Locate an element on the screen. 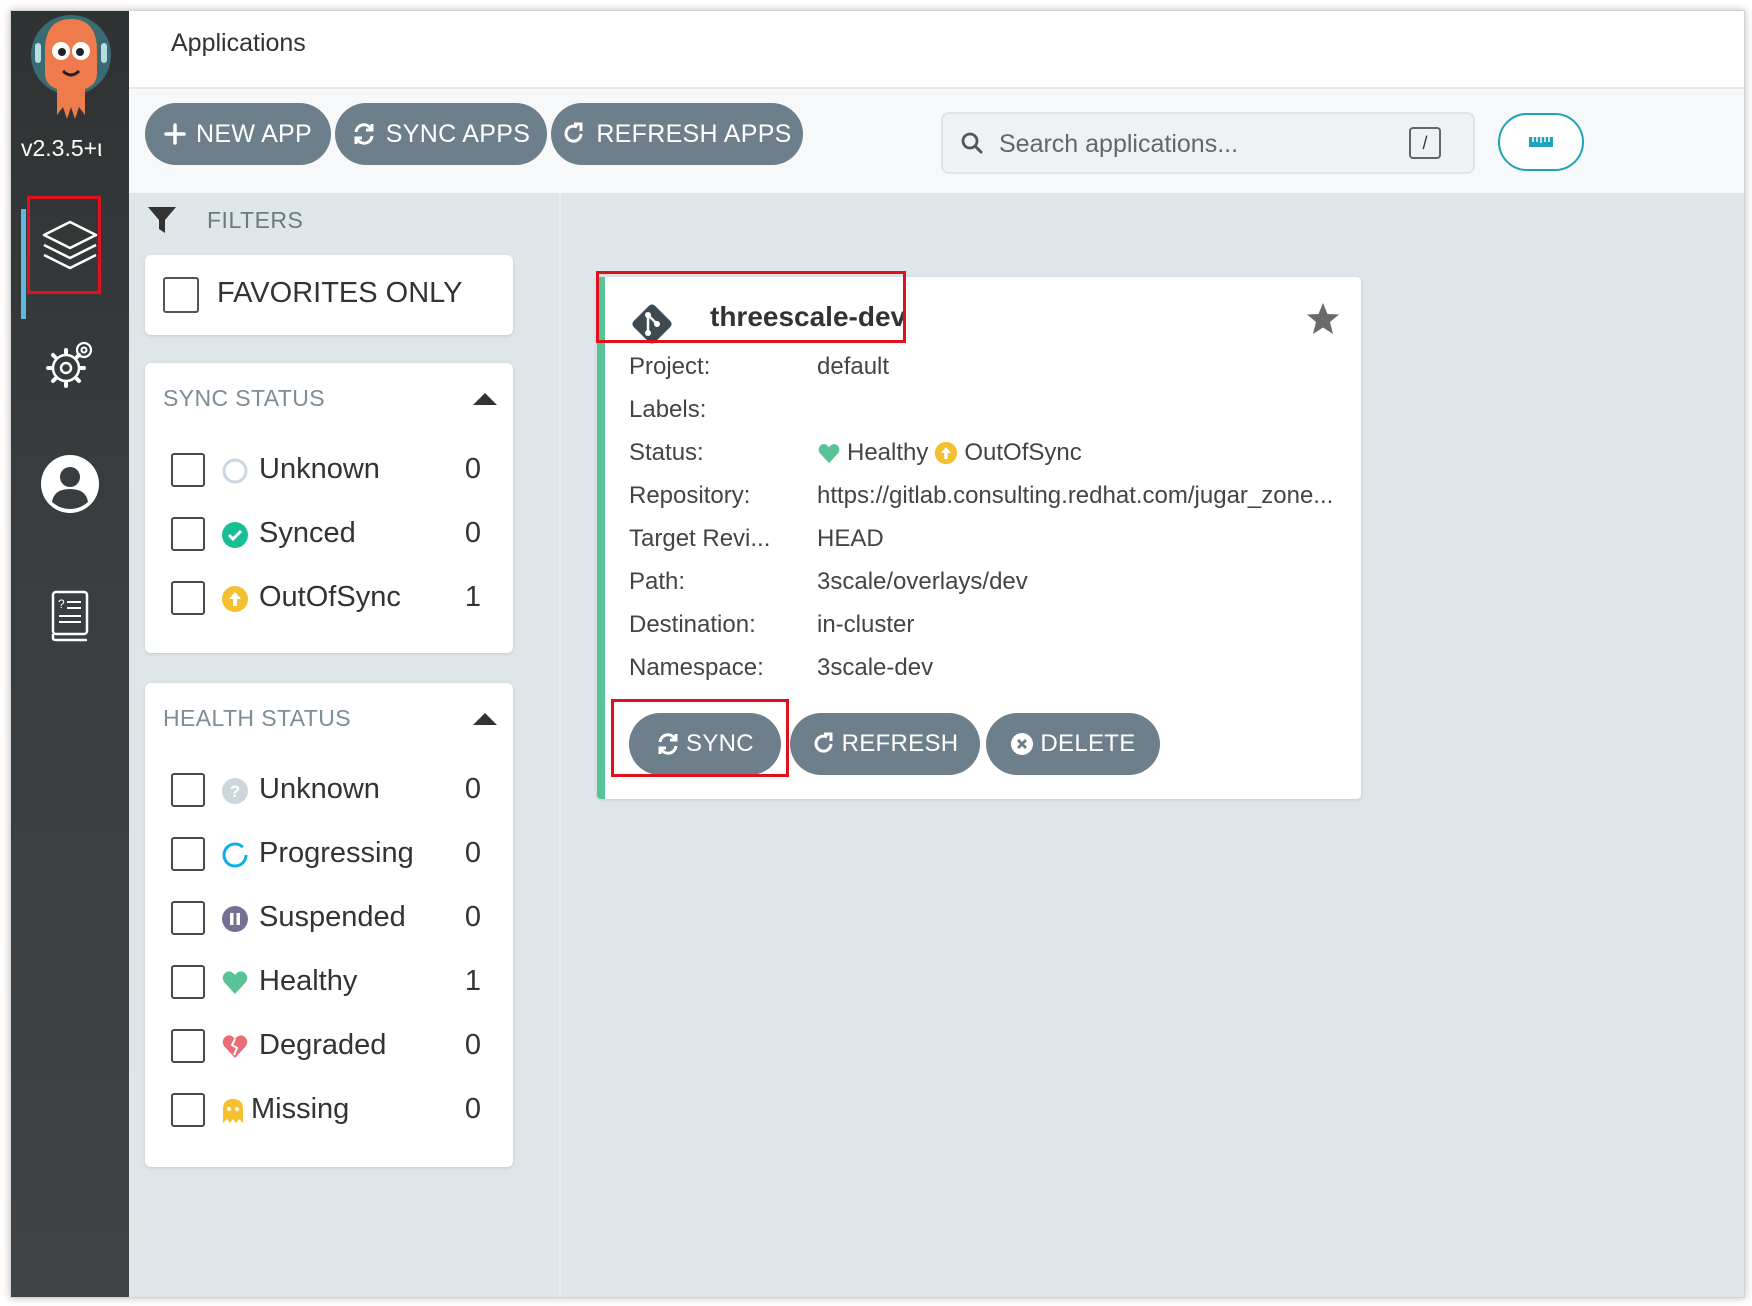  sync-status-title: SYNC STATUS is located at coordinates (244, 398).